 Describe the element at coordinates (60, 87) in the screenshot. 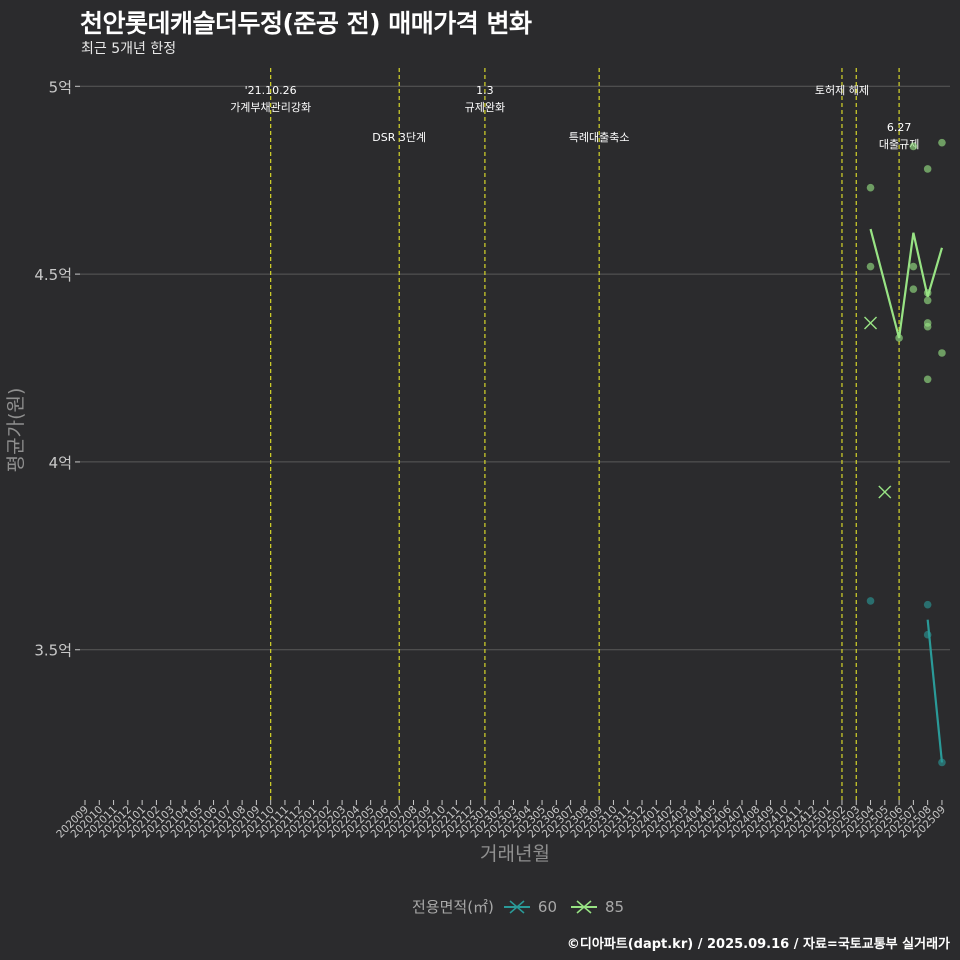

I see `ytick-label-3: 5억` at that location.